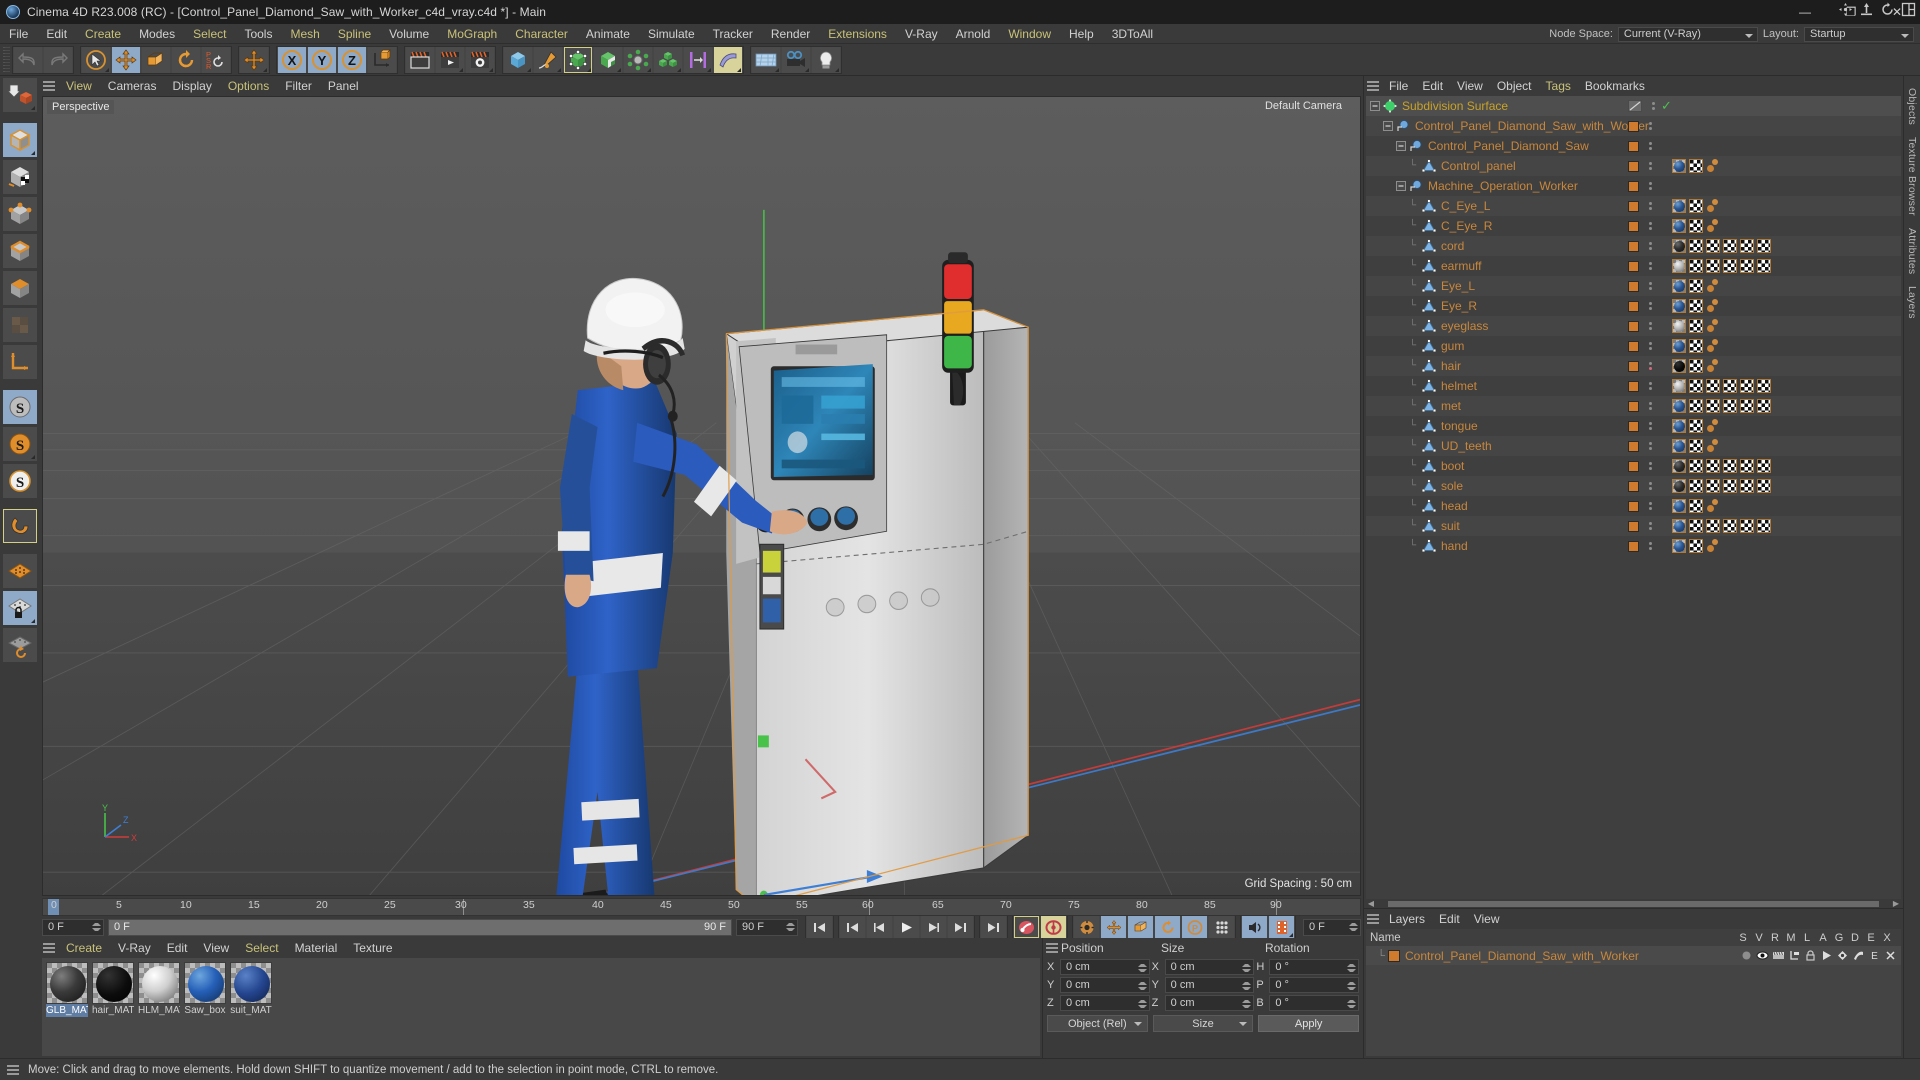  Describe the element at coordinates (1314, 967) in the screenshot. I see `rotation-h-field: 0 °` at that location.